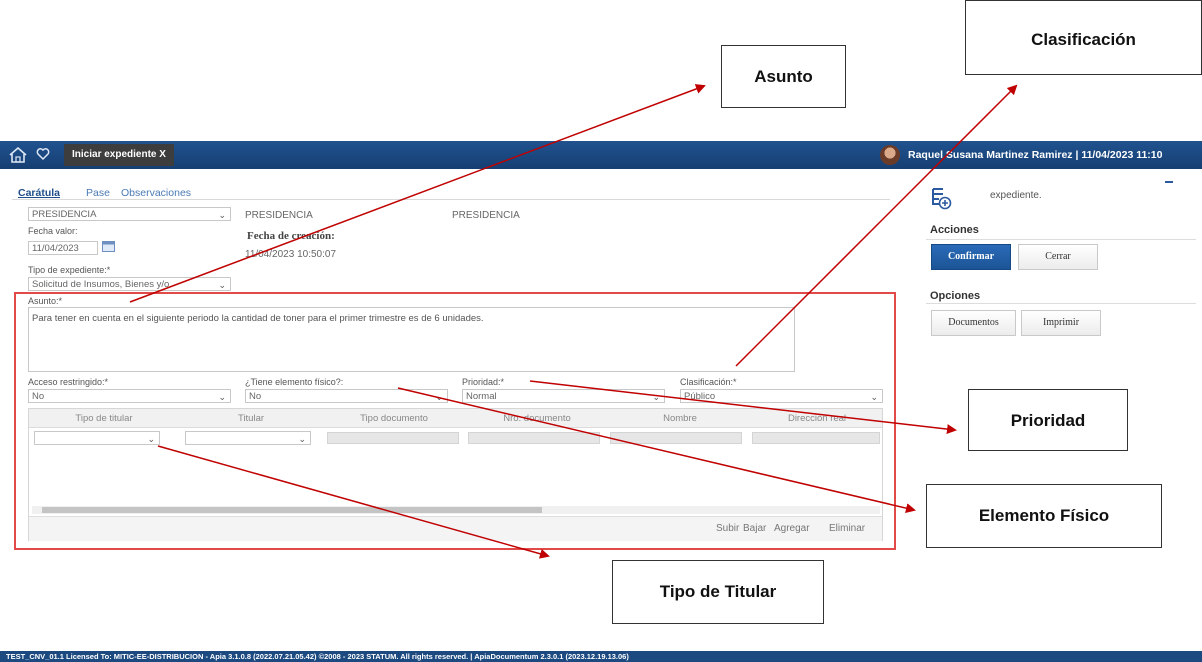  Describe the element at coordinates (656, 450) in the screenshot. I see `arrow-elemento-fisico` at that location.